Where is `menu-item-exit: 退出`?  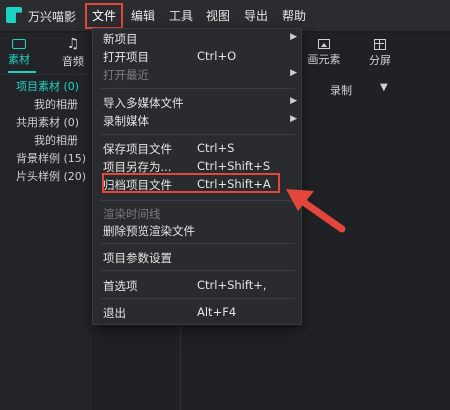 menu-item-exit: 退出 is located at coordinates (114, 313).